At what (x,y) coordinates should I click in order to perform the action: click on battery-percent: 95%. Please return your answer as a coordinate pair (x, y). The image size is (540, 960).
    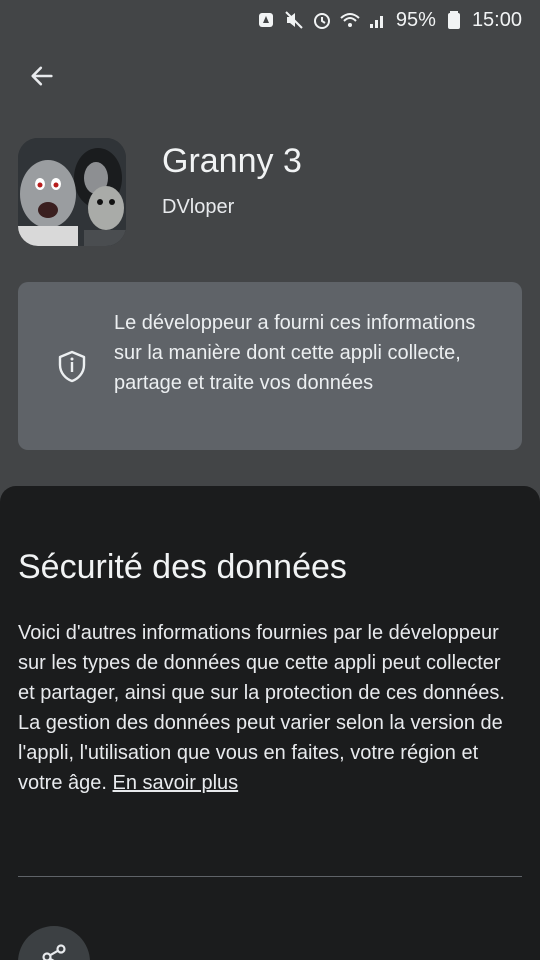
    Looking at the image, I should click on (415, 19).